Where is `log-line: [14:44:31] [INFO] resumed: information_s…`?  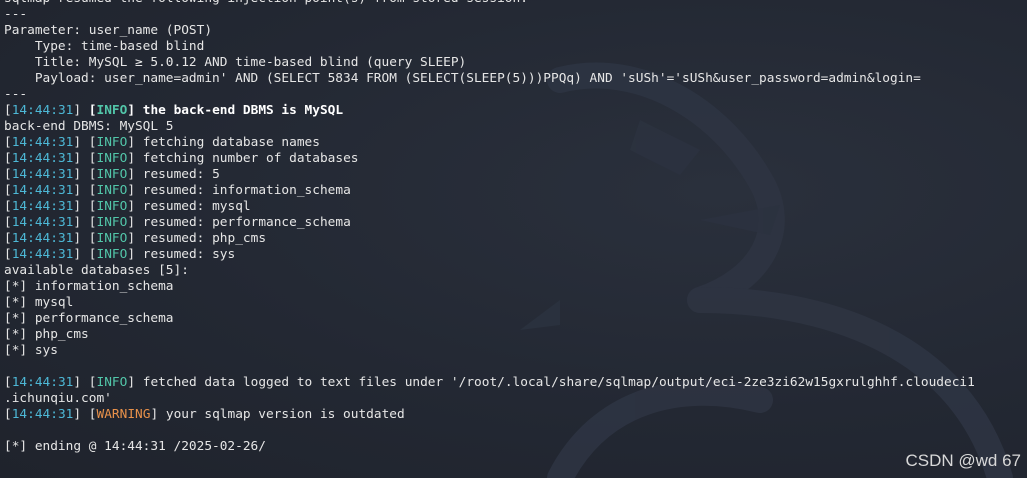
log-line: [14:44:31] [INFO] resumed: information_s… is located at coordinates (489, 191).